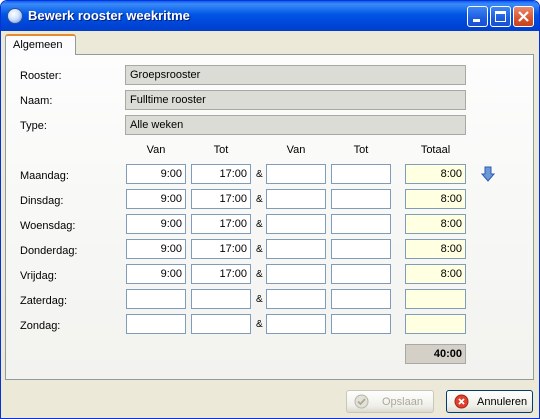 Image resolution: width=540 pixels, height=419 pixels. I want to click on donderdag-van-1-input: 9:00, so click(156, 249).